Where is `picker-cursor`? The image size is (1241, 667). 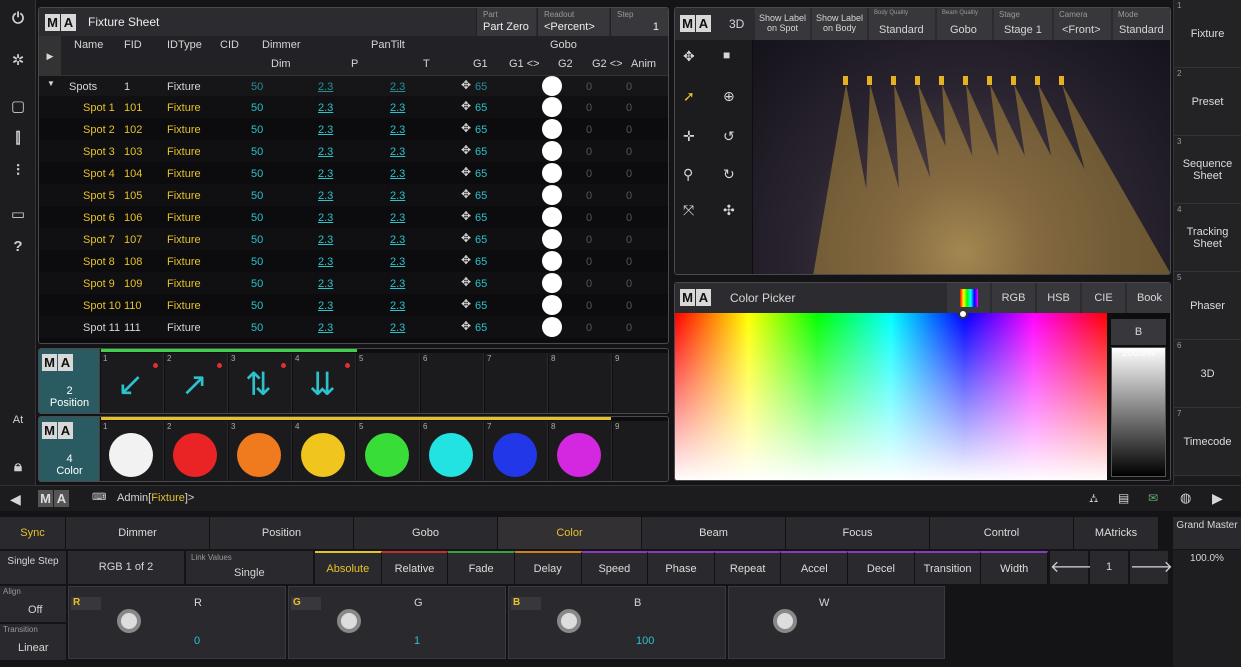
picker-cursor is located at coordinates (963, 314).